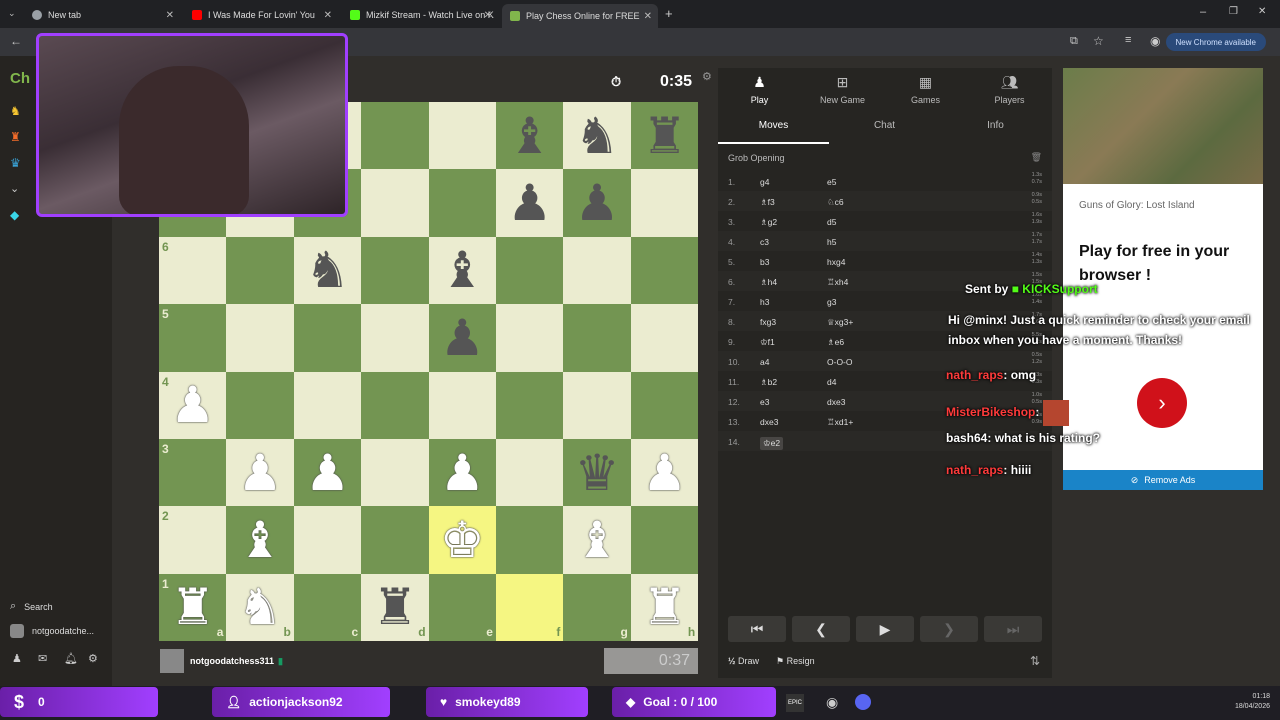  I want to click on white-move: h3, so click(764, 302).